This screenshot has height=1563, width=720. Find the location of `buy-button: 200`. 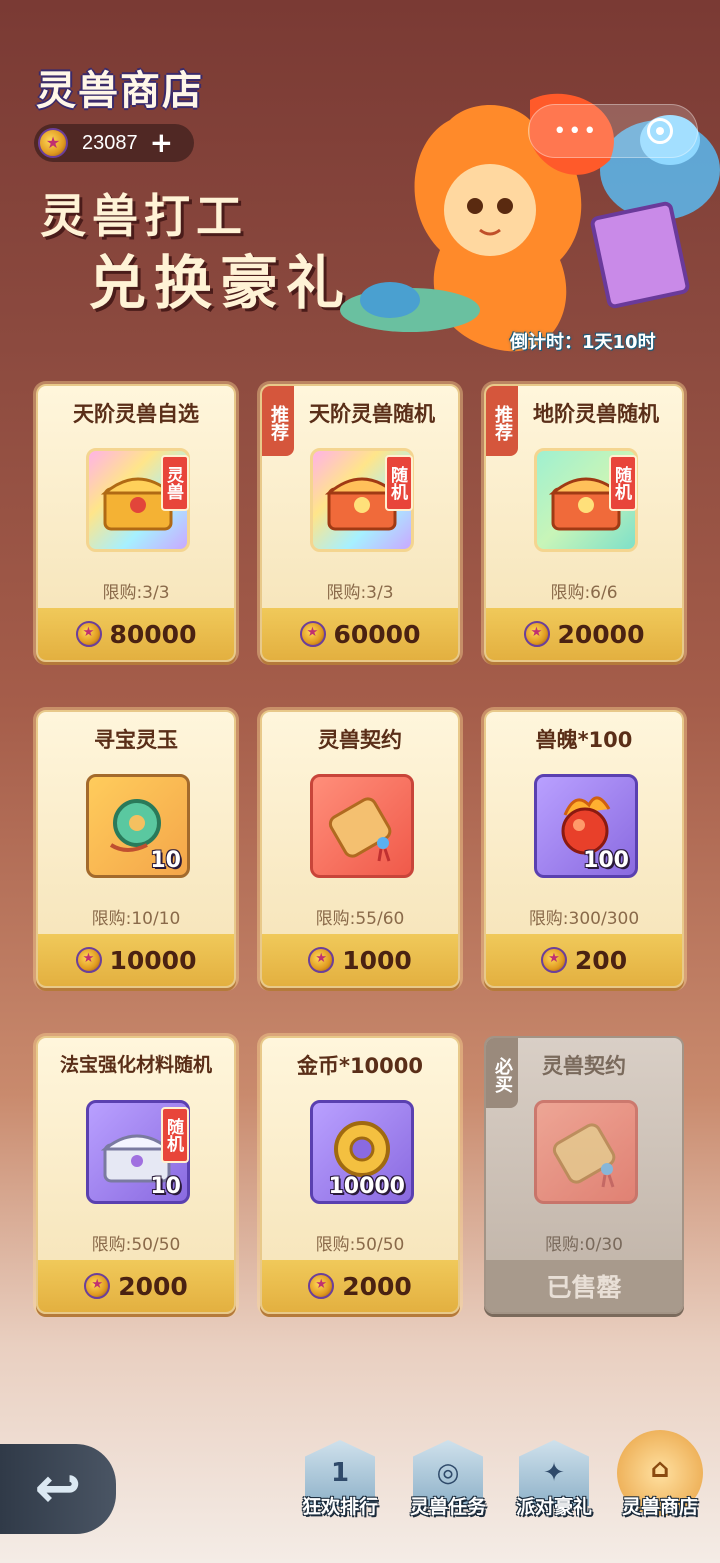

buy-button: 200 is located at coordinates (584, 960).